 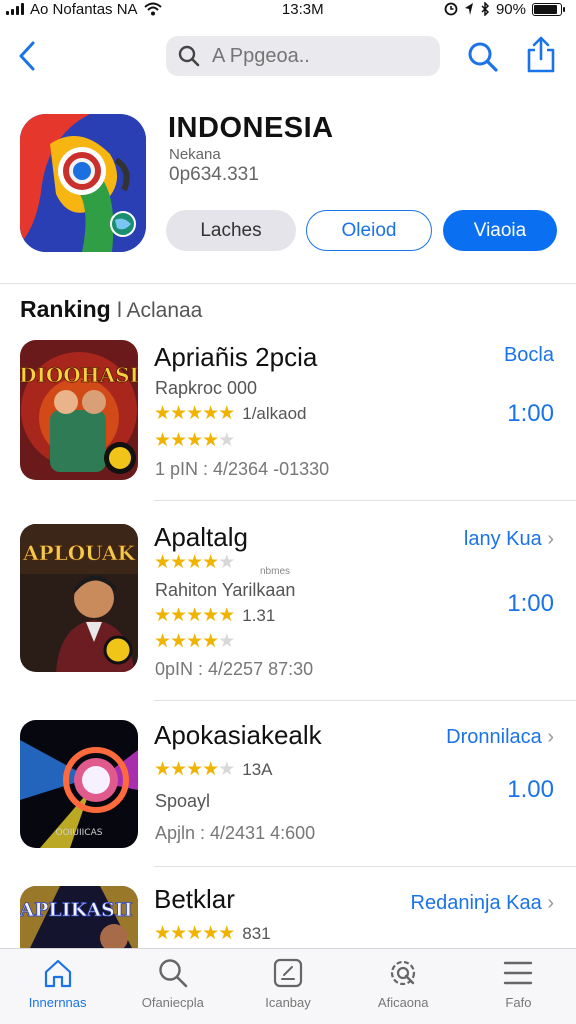 I want to click on tab-edit: Icanbay, so click(x=287, y=986).